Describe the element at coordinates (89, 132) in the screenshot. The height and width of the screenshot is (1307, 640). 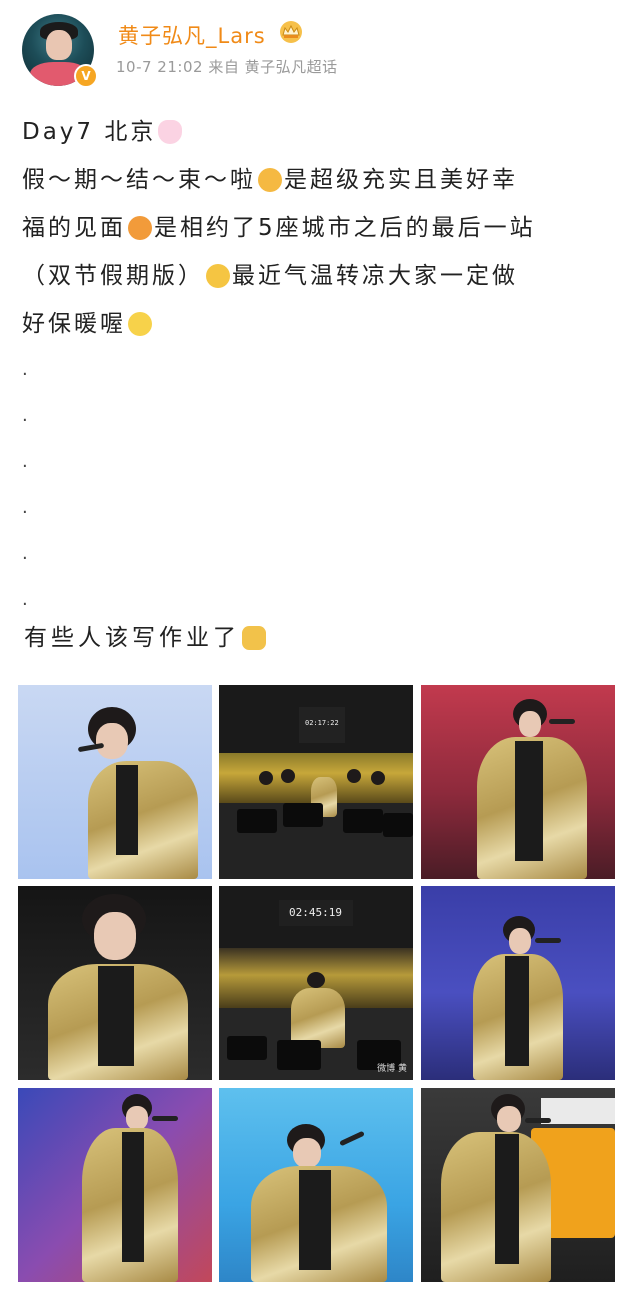
I see `post-line-1-text: Day7 北京` at that location.